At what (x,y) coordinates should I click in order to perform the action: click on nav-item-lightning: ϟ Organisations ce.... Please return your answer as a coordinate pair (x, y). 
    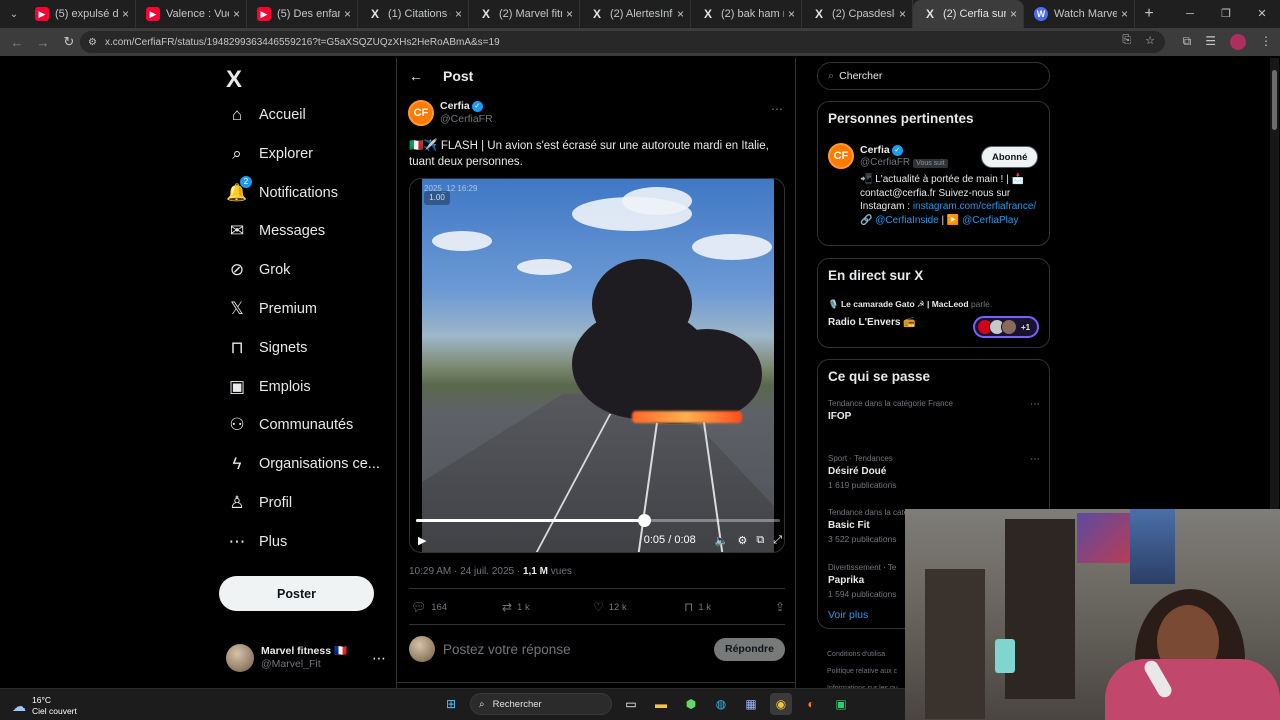
    Looking at the image, I should click on (300, 464).